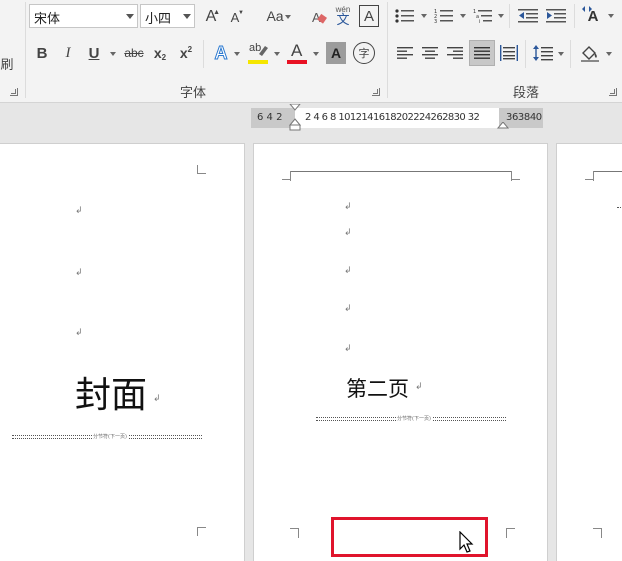  Describe the element at coordinates (561, 54) in the screenshot. I see `line-spacing-dropdown-icon` at that location.